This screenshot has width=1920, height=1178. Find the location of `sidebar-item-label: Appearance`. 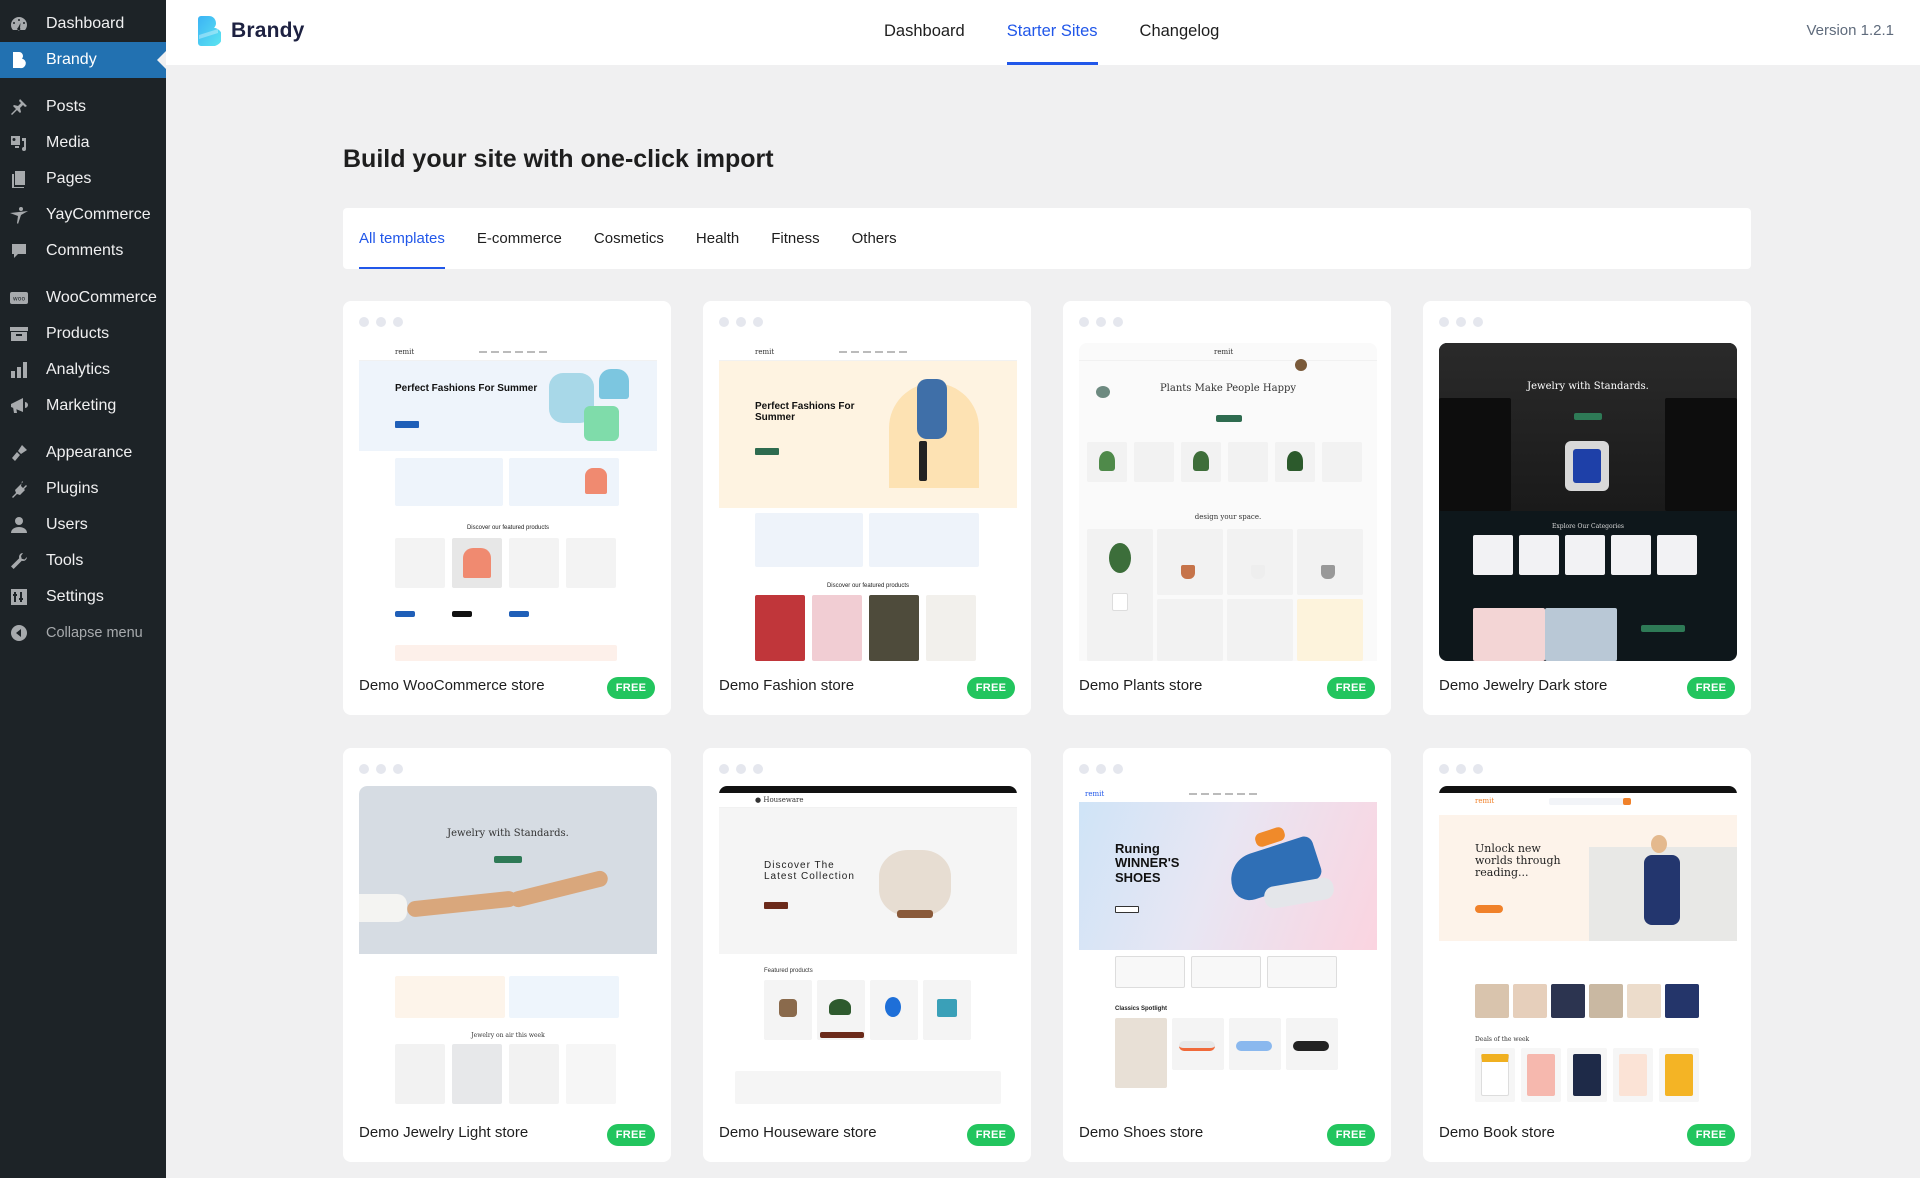

sidebar-item-label: Appearance is located at coordinates (89, 452).